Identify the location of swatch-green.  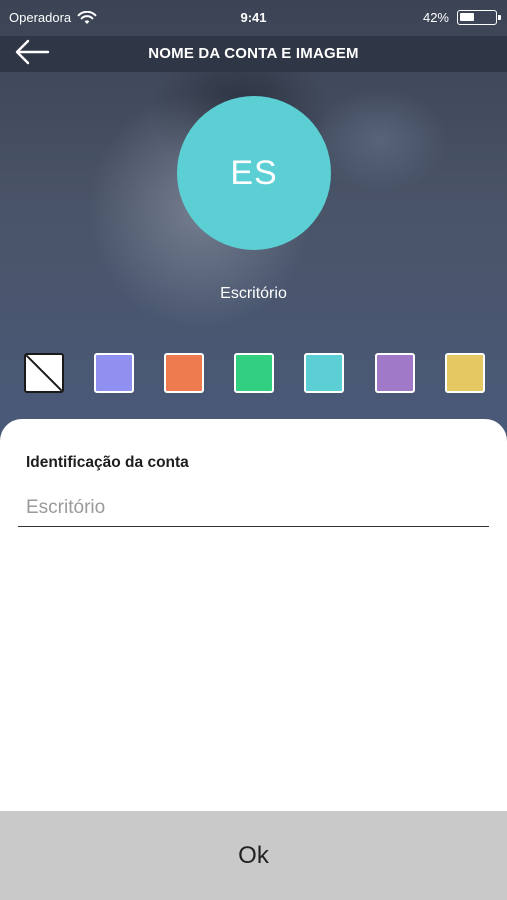
(254, 373).